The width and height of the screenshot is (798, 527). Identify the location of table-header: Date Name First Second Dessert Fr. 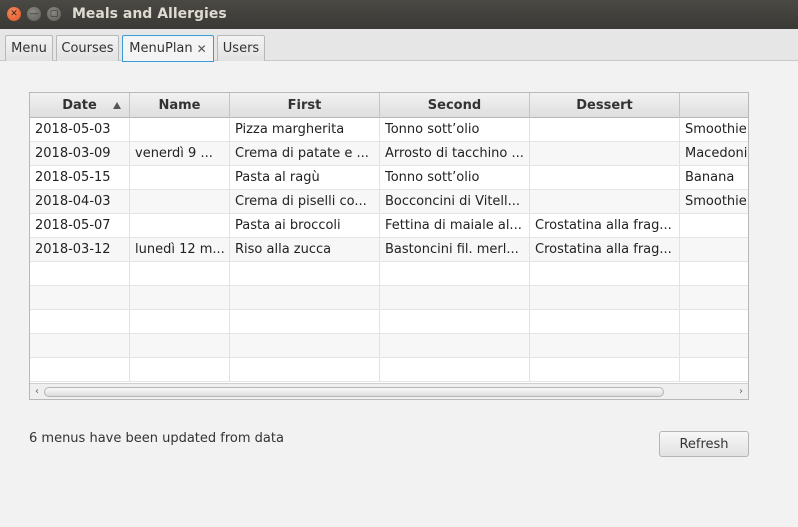
(389, 105).